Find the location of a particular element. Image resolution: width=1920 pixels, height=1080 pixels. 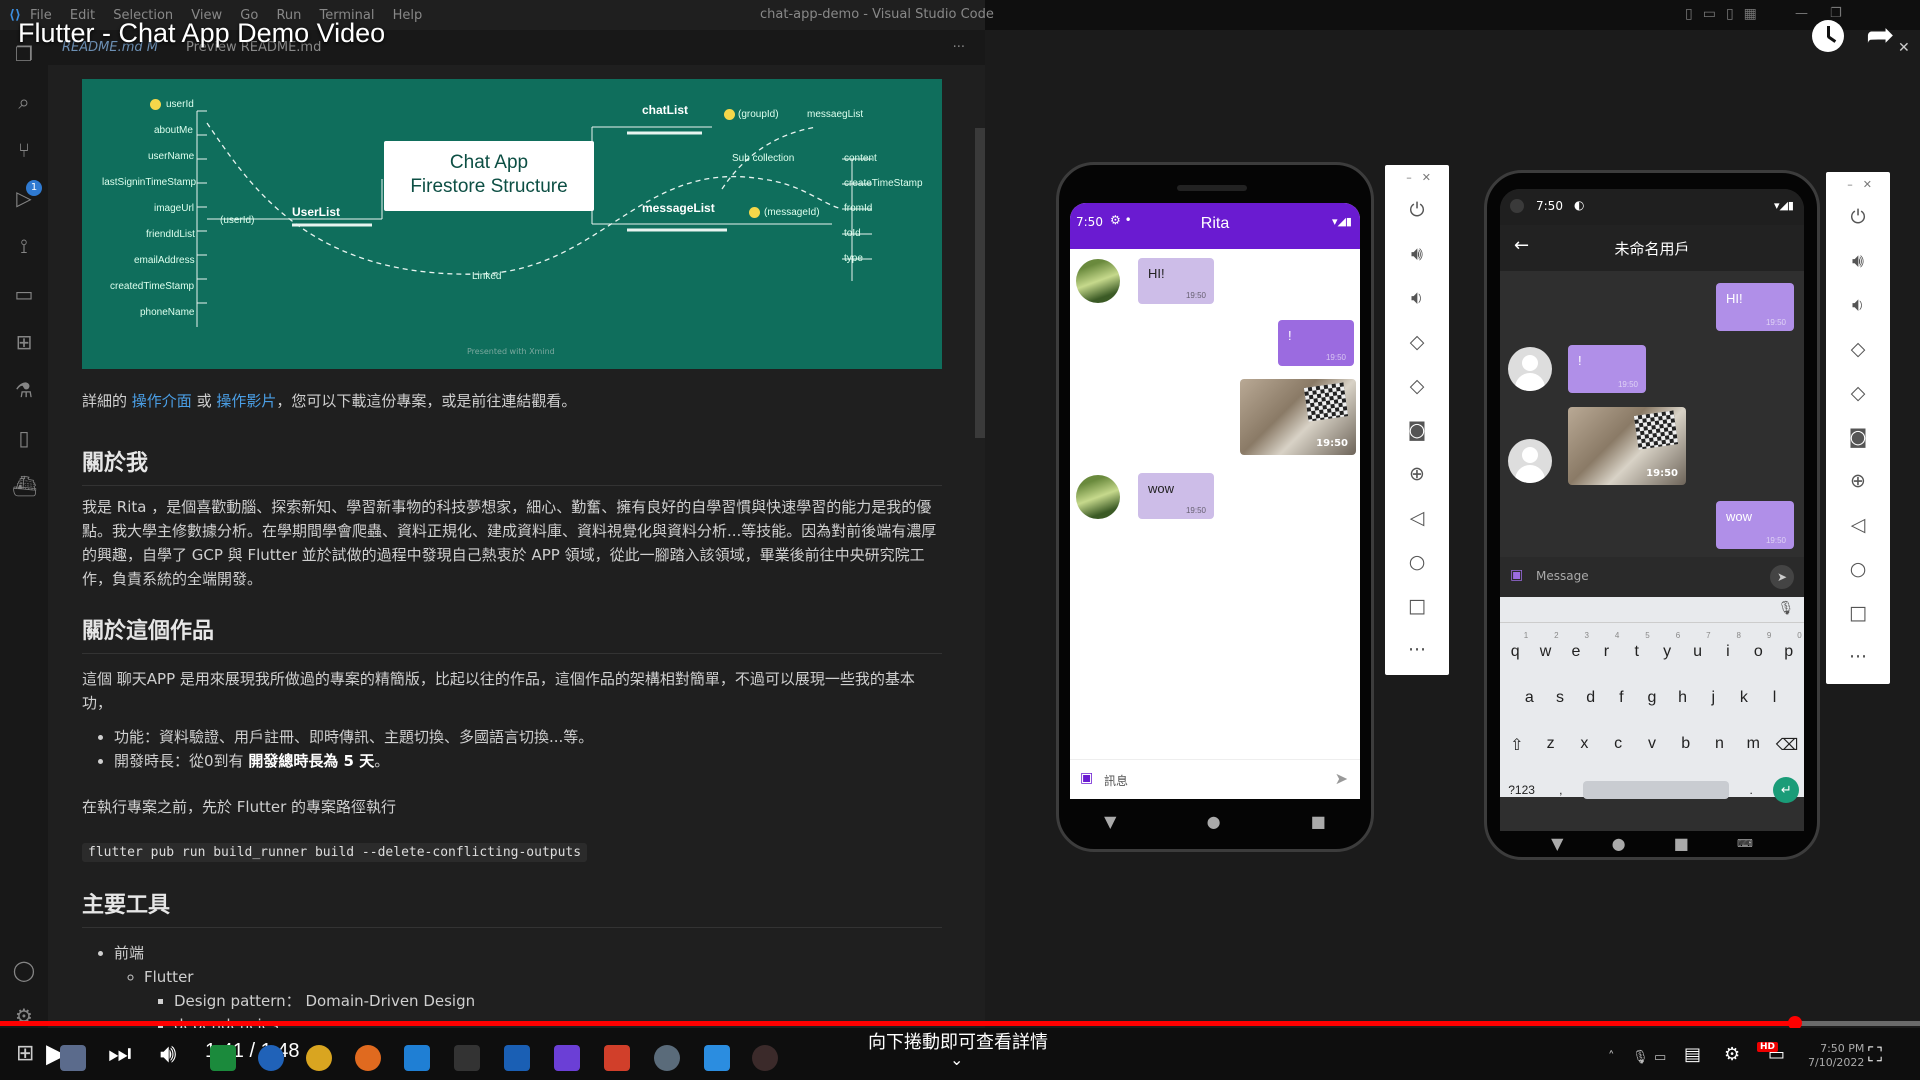

terminal-icon is located at coordinates (467, 1058).